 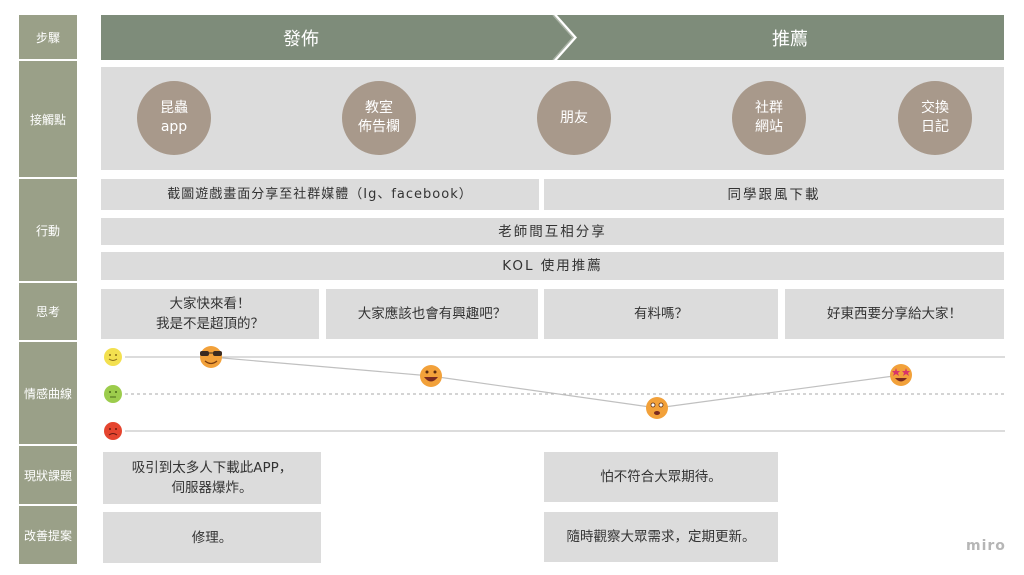 I want to click on row-label-actions: 行動, so click(x=48, y=230).